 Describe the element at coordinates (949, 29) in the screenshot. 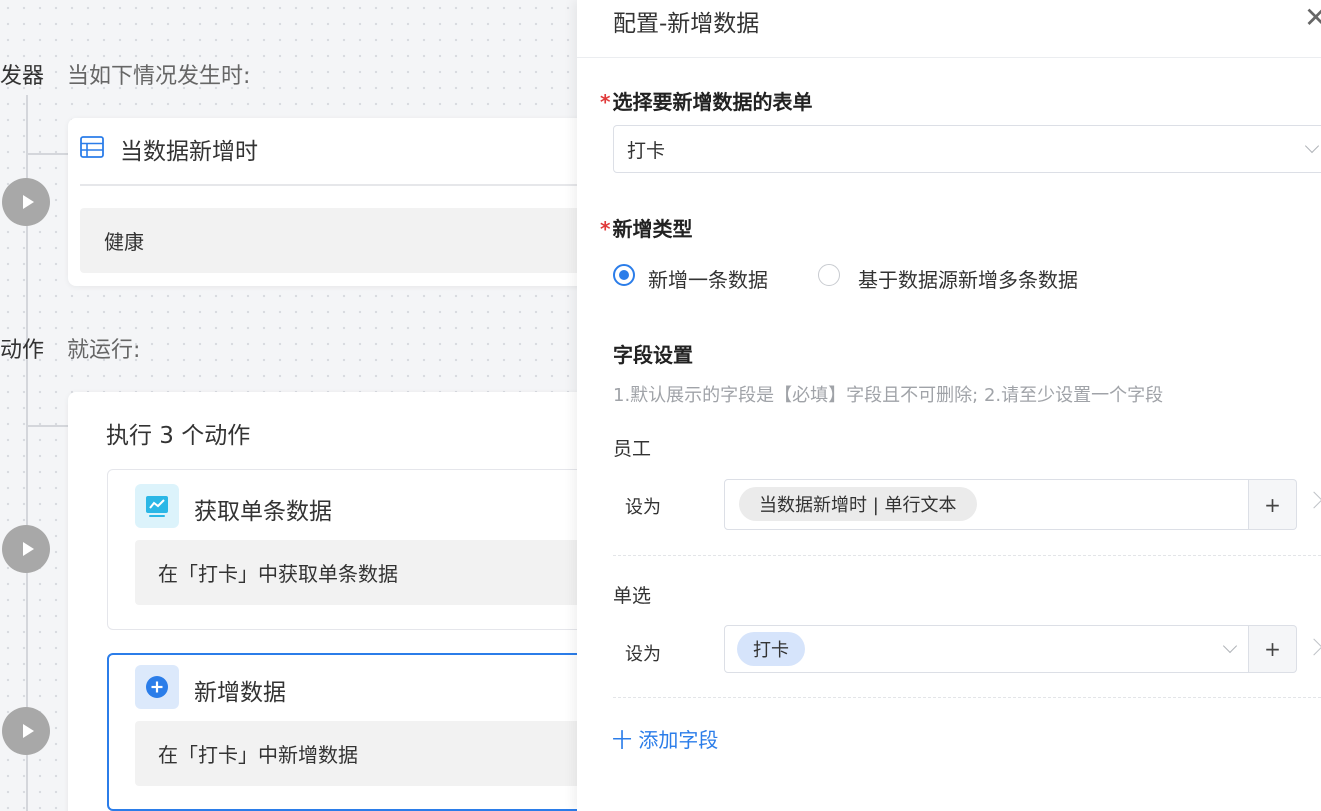

I see `drawer-header: 配置-新增数据 ✕` at that location.